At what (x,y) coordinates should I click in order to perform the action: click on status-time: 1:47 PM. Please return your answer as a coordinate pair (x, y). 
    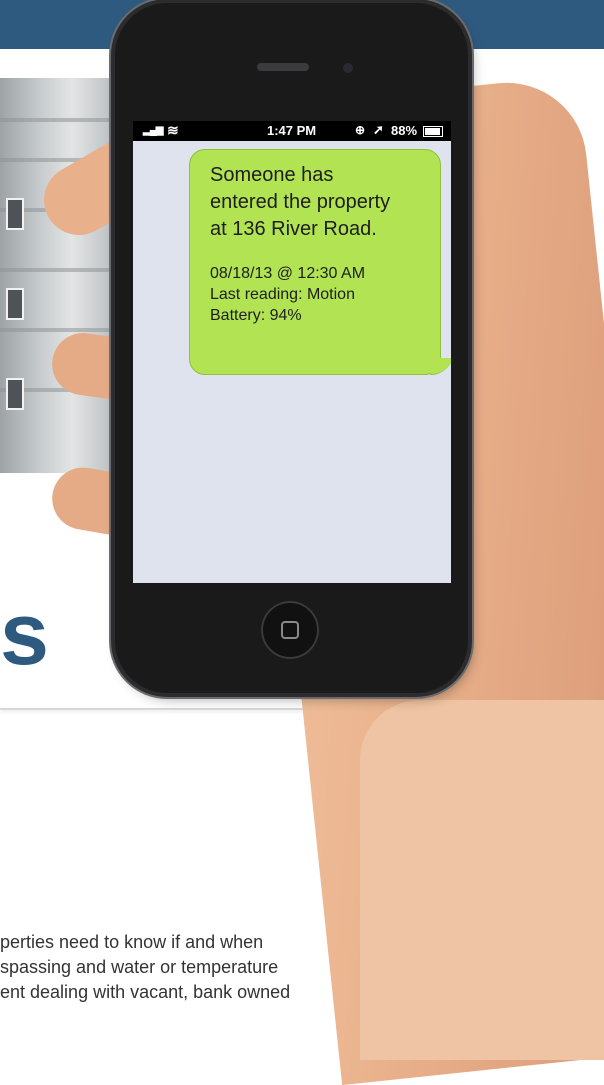
    Looking at the image, I should click on (292, 130).